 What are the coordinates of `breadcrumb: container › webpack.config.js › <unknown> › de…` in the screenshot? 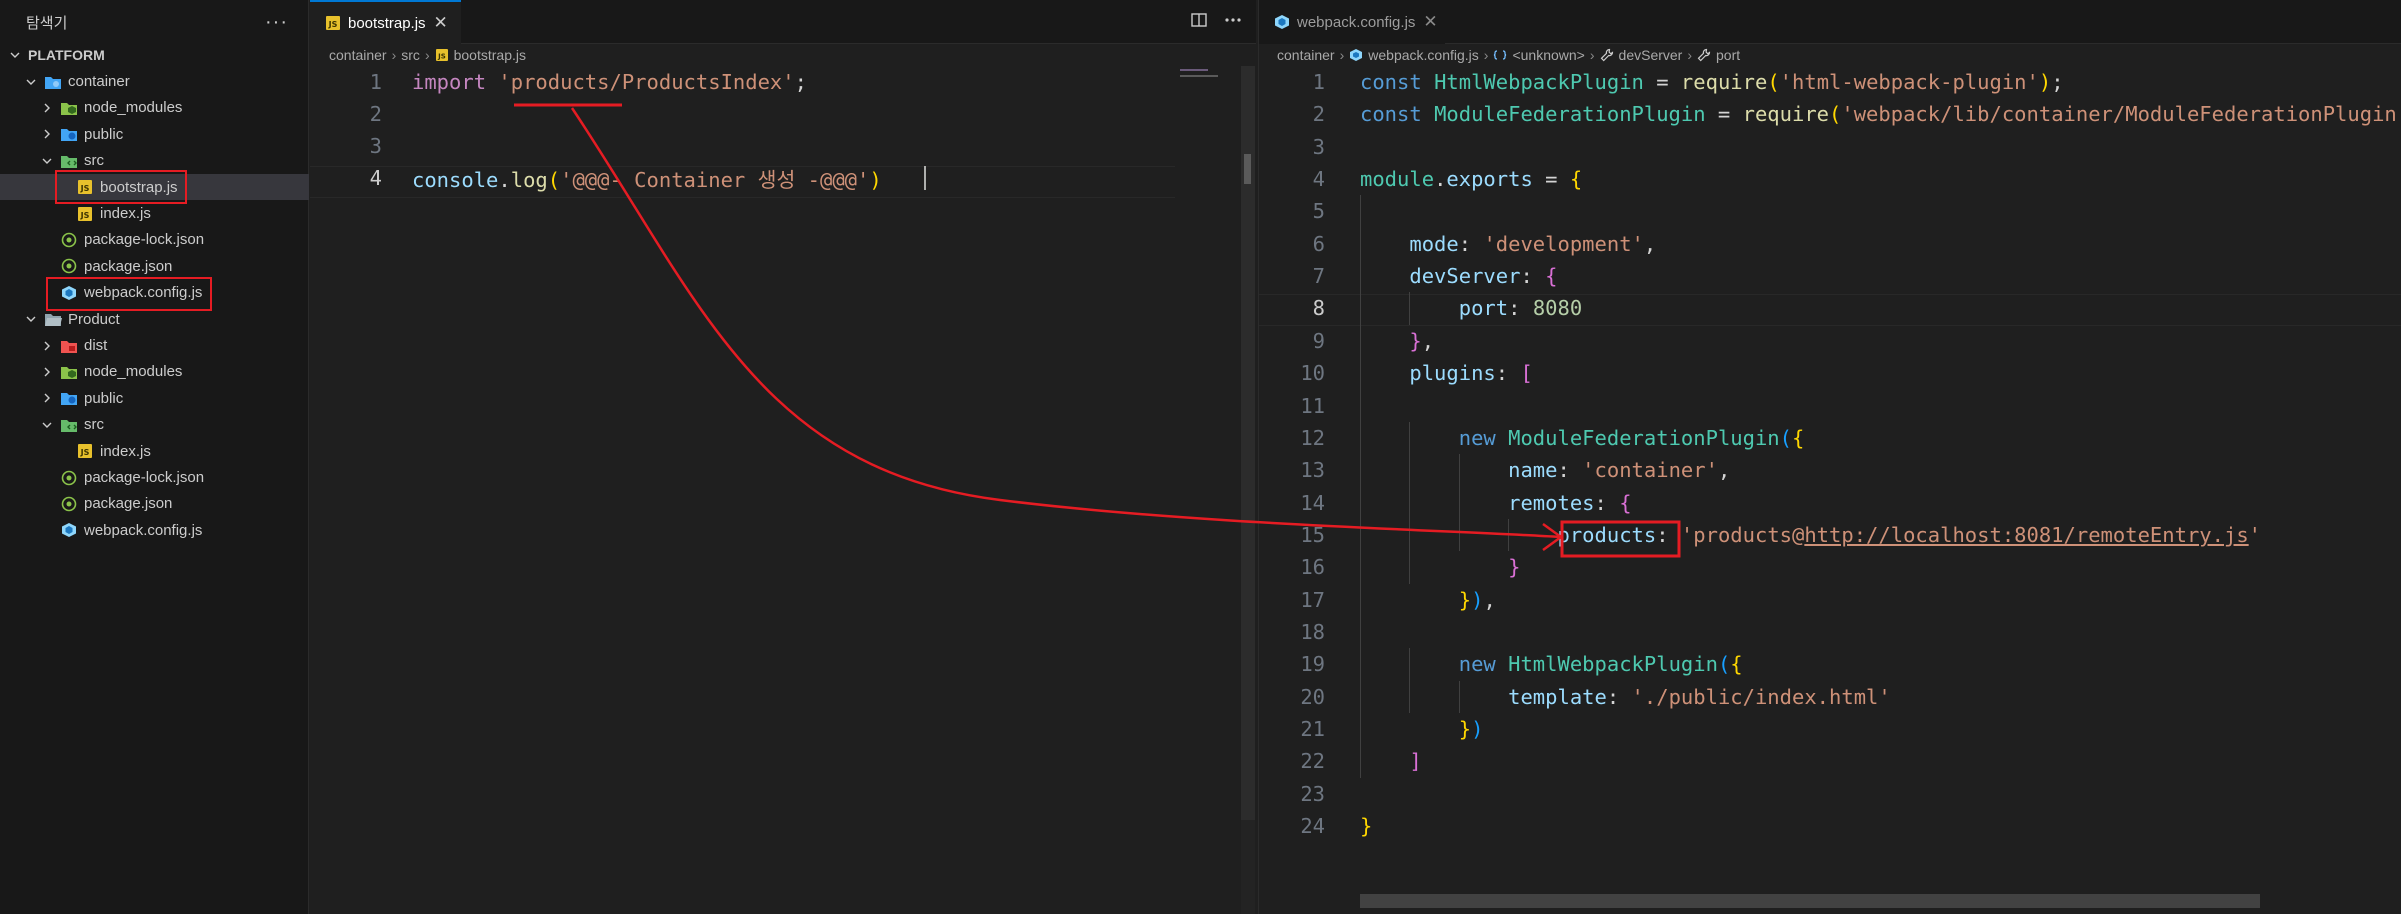 It's located at (1508, 55).